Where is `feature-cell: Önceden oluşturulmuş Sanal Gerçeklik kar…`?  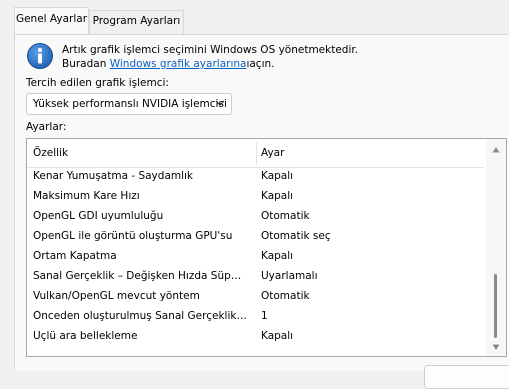 feature-cell: Önceden oluşturulmuş Sanal Gerçeklik kar… is located at coordinates (140, 316).